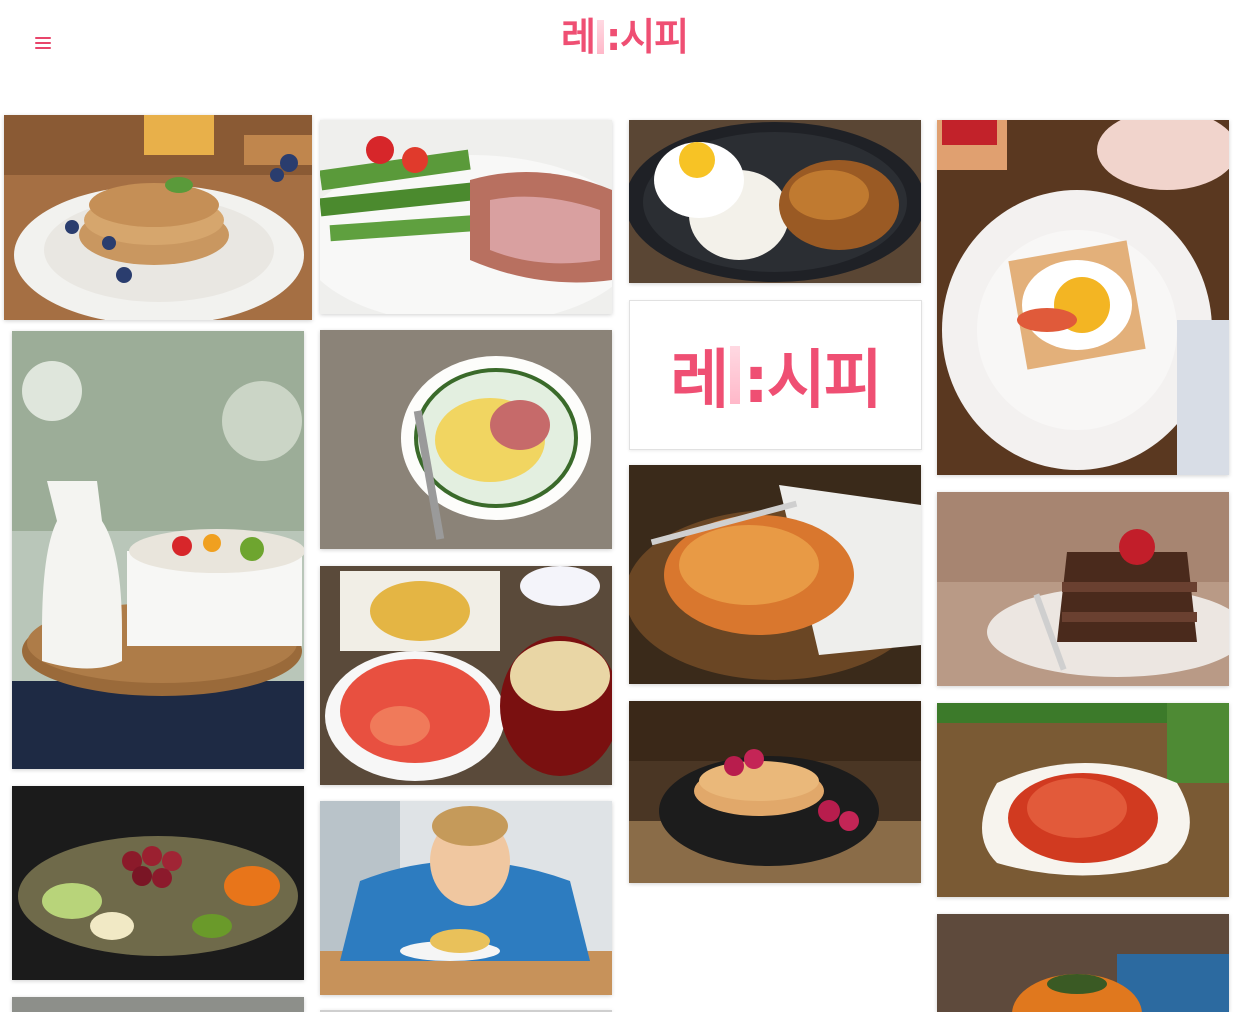  I want to click on recipe-card-fruit-platter, so click(158, 883).